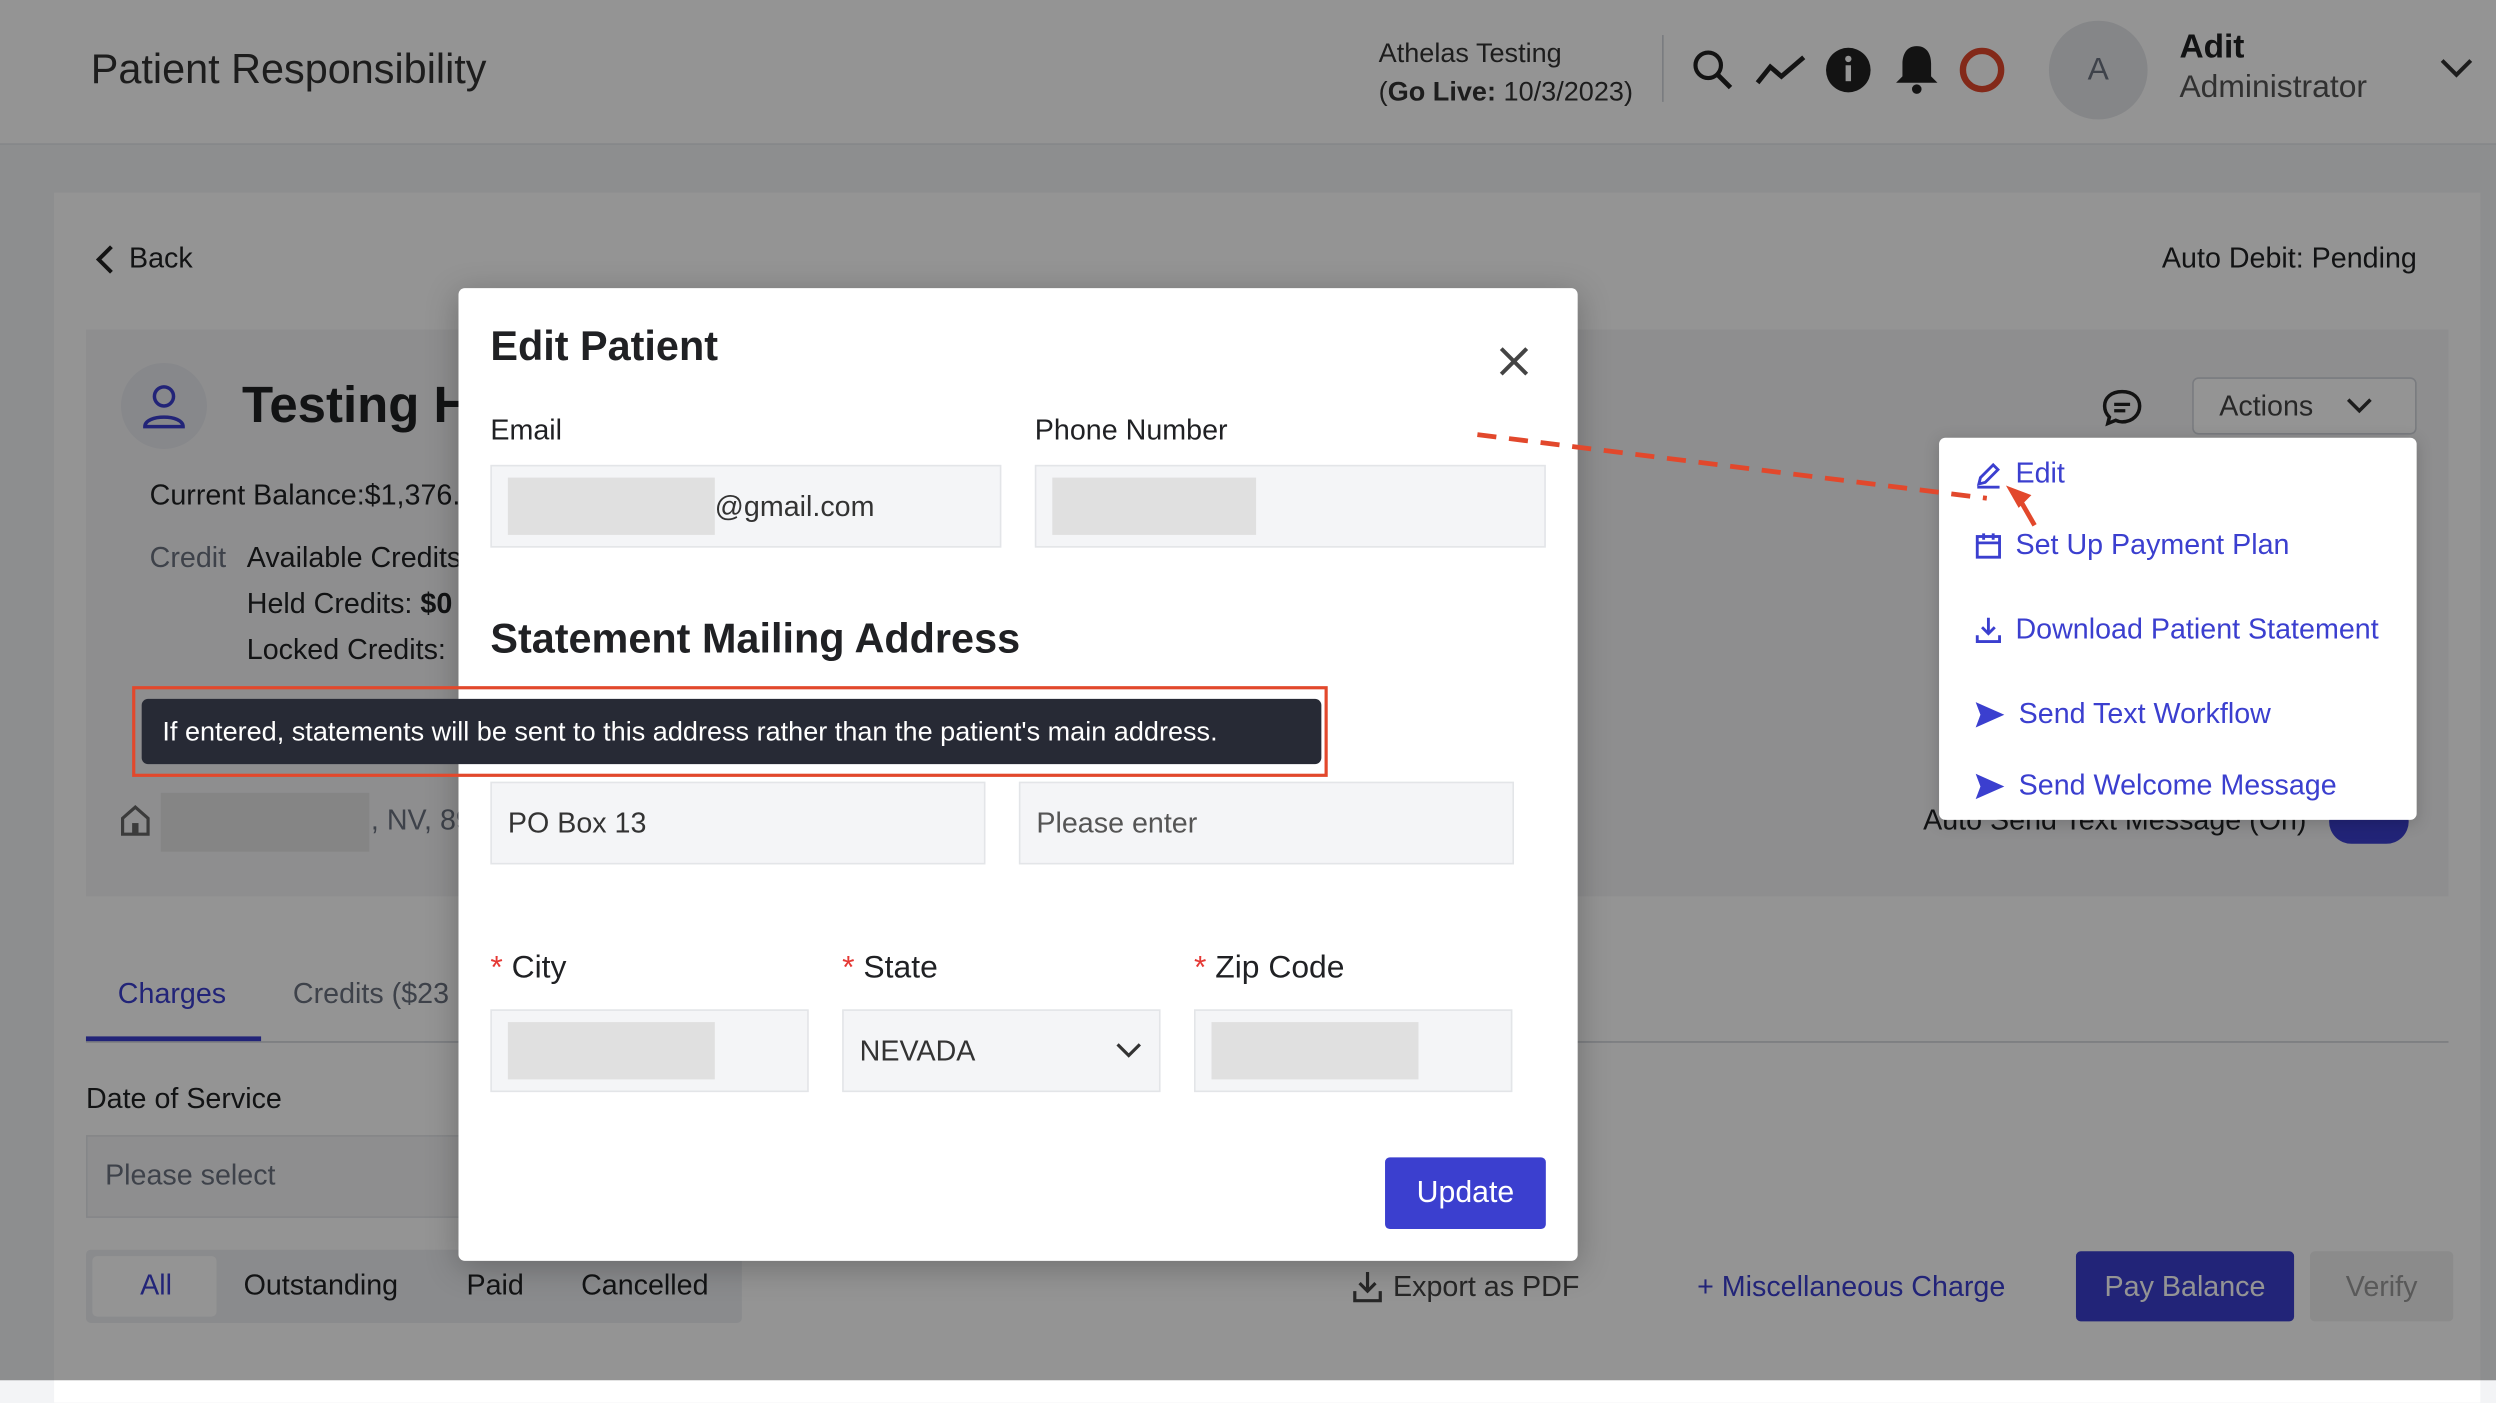 This screenshot has height=1403, width=2496. I want to click on menu-item-download-statement: Download Patient Statement, so click(2176, 629).